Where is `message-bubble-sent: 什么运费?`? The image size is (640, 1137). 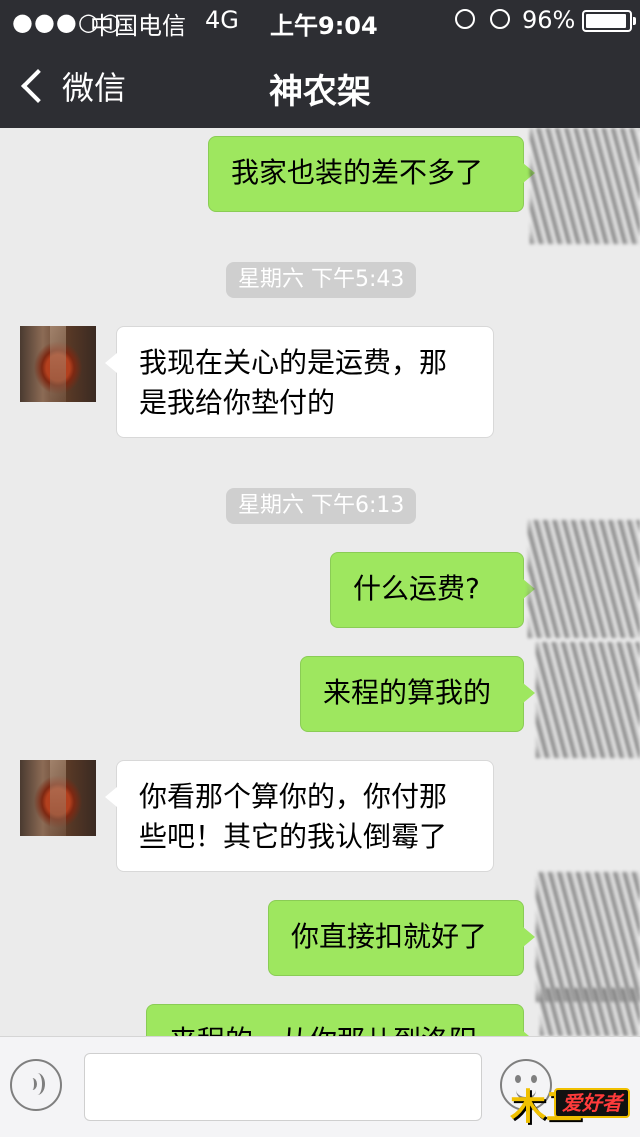
message-bubble-sent: 什么运费? is located at coordinates (432, 590).